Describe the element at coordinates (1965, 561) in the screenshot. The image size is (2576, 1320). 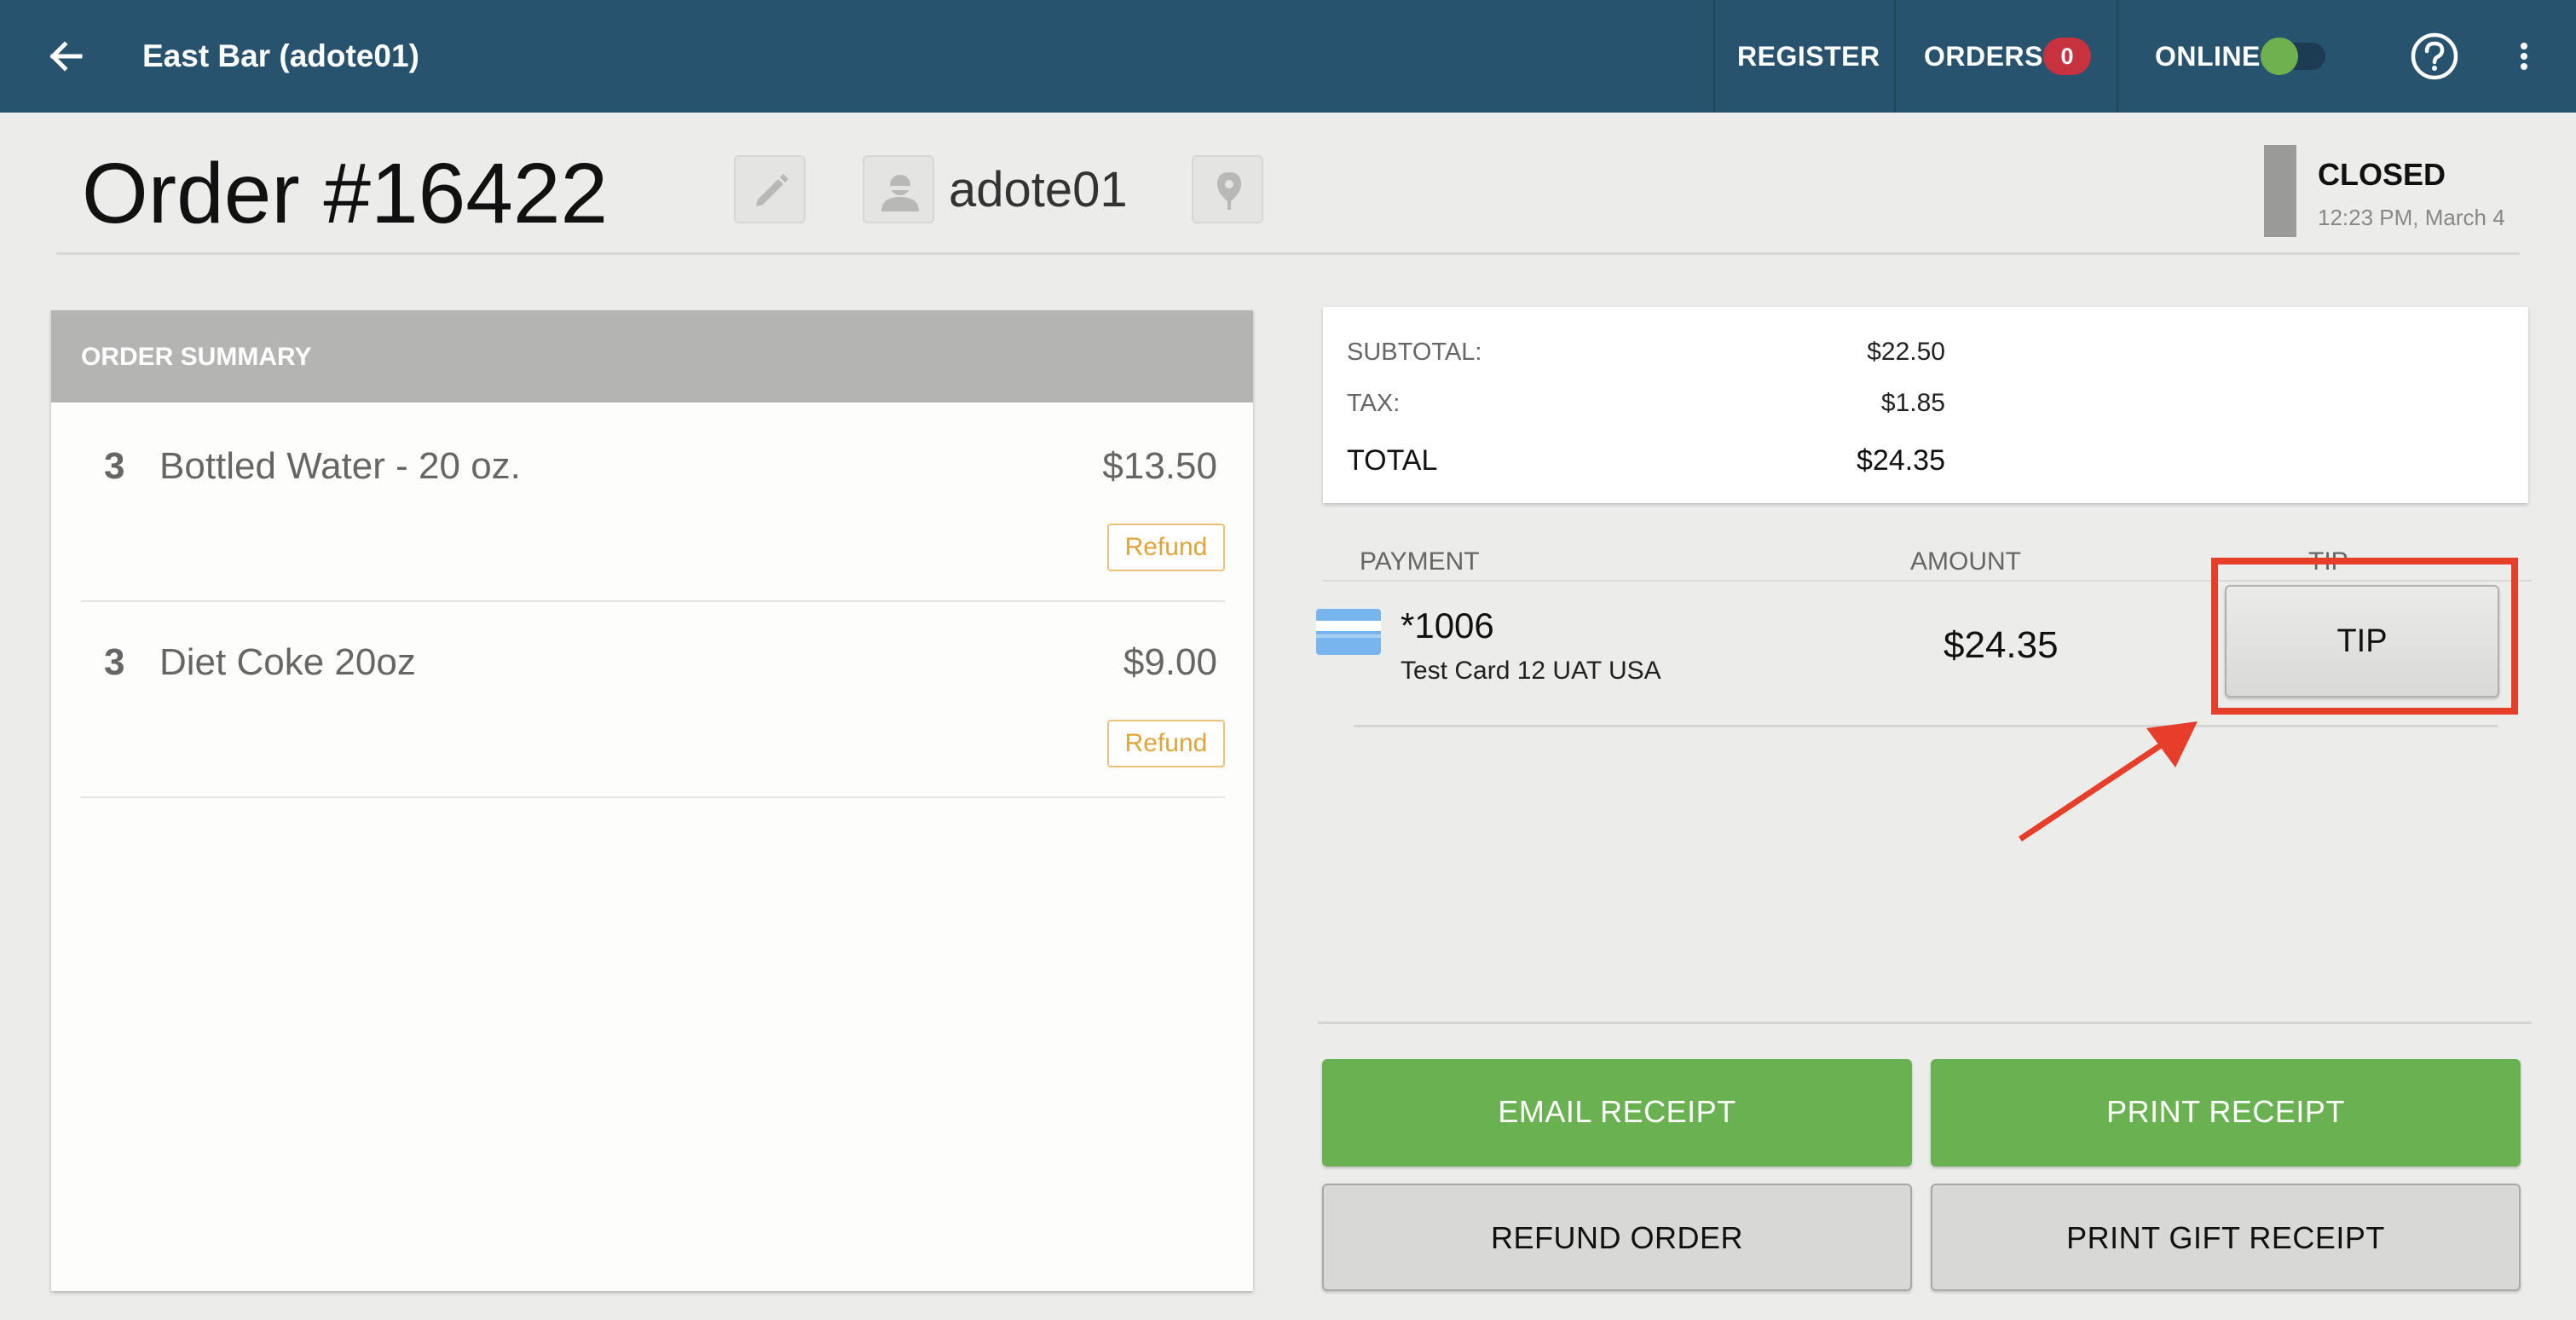
I see `amount-column-header: AMOUNT` at that location.